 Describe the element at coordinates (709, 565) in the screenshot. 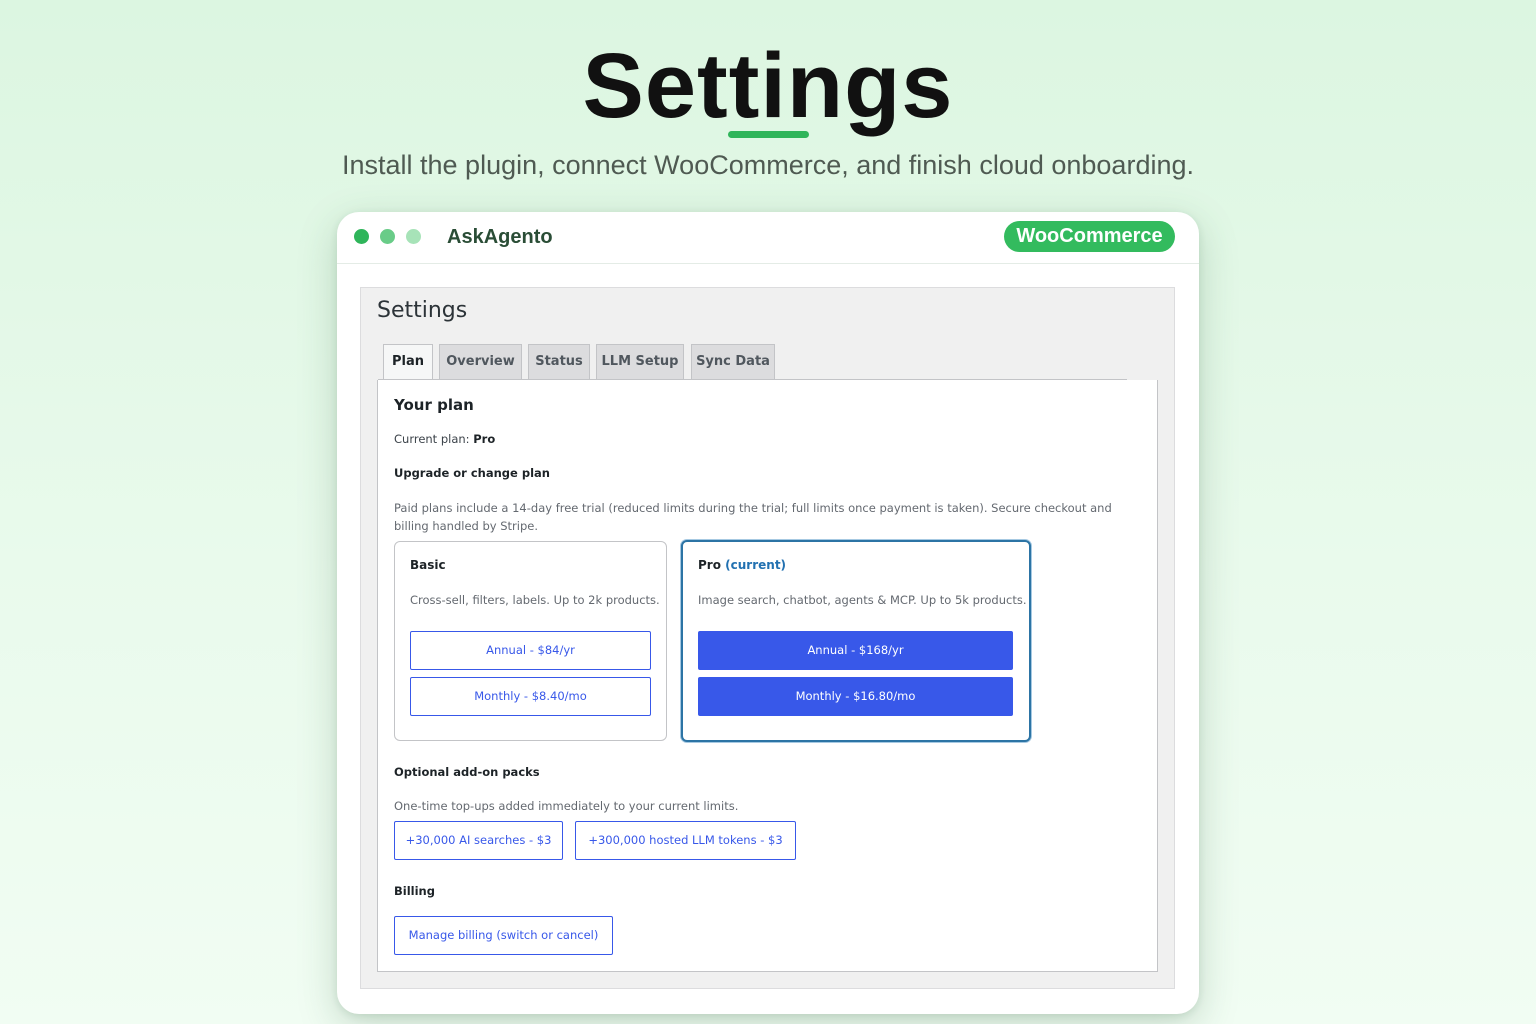

I see `plan-name: Pro` at that location.